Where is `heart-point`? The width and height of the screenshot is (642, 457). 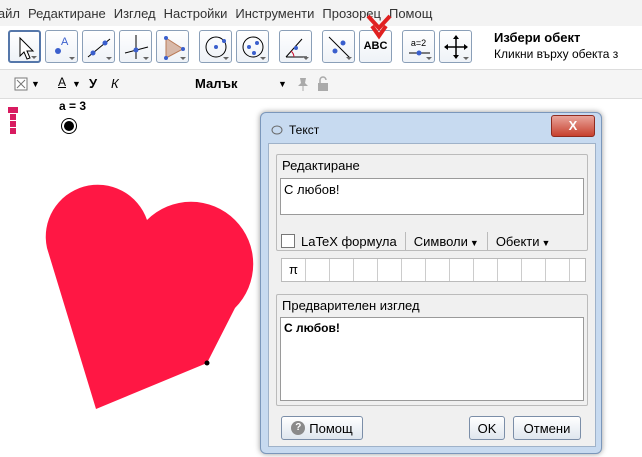
heart-point is located at coordinates (207, 363).